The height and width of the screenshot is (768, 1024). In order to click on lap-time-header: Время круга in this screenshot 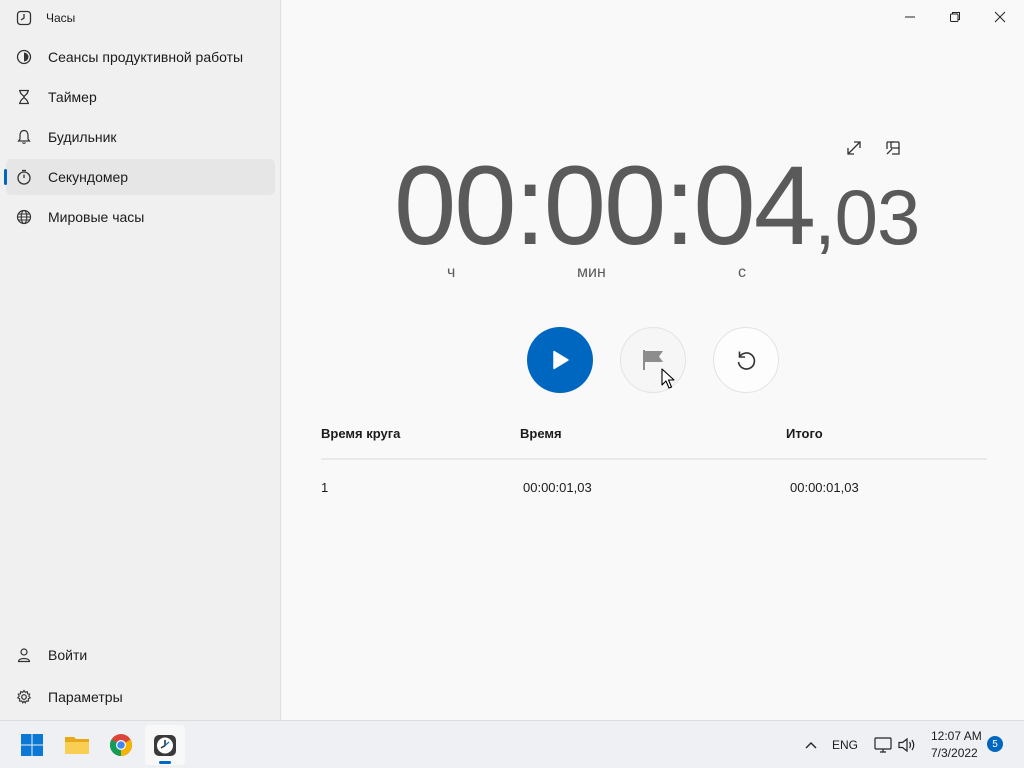, I will do `click(361, 433)`.